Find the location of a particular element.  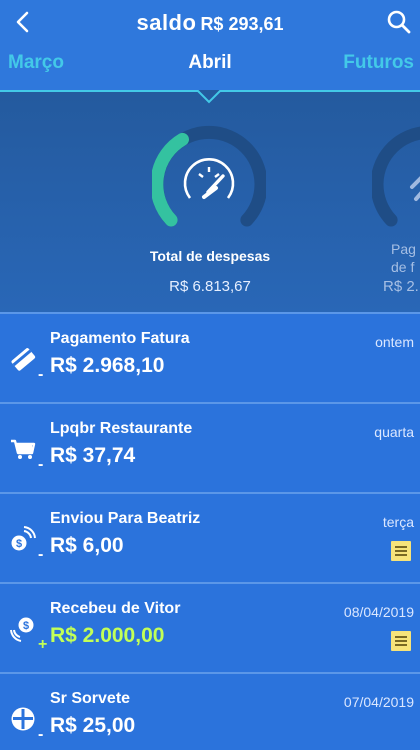

next-summary-value: R$ 2. is located at coordinates (401, 286).